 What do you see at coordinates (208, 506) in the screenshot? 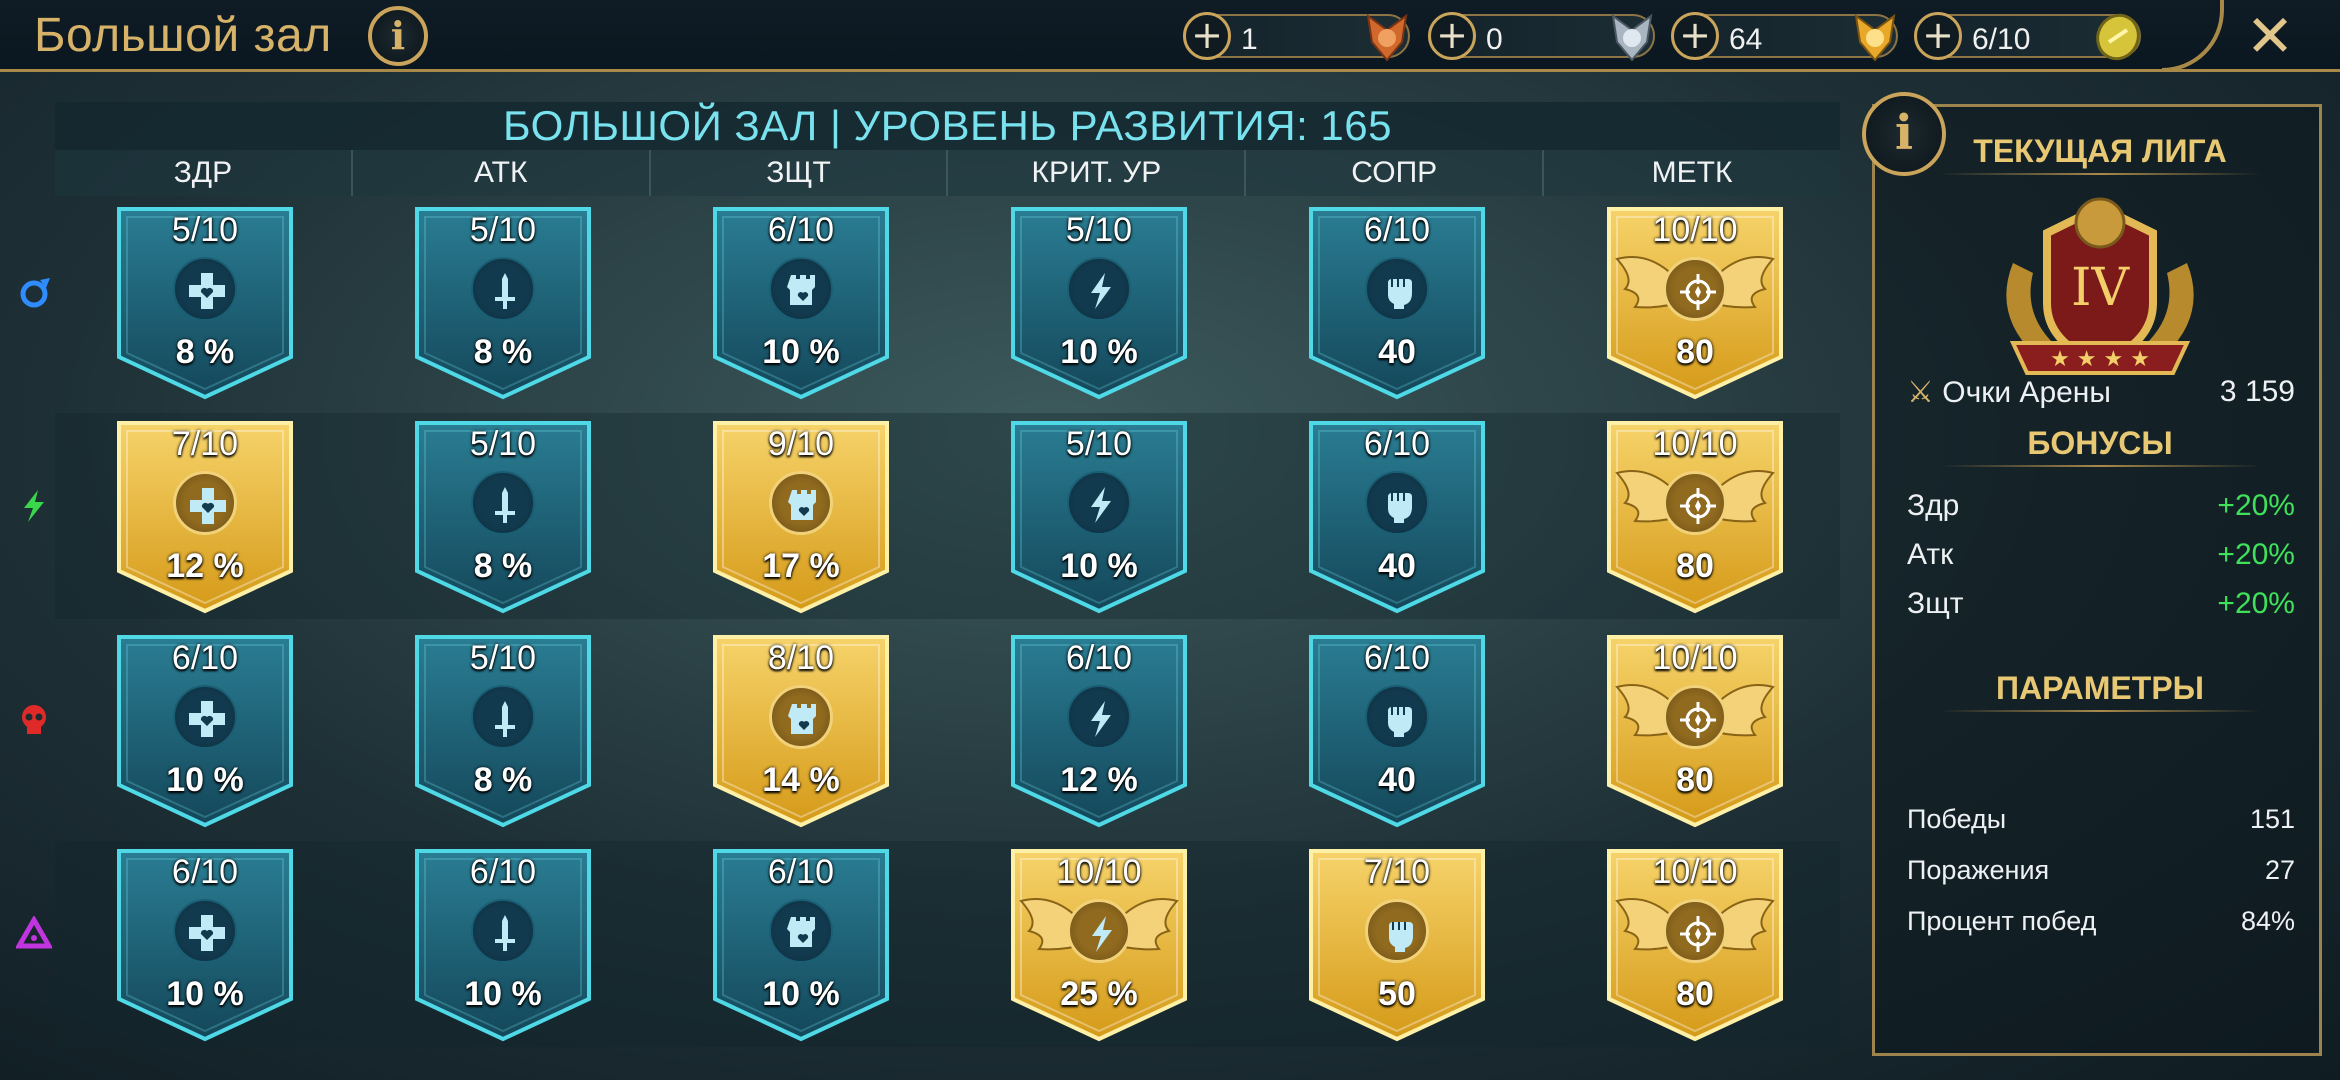
I see `heart-cross-icon` at bounding box center [208, 506].